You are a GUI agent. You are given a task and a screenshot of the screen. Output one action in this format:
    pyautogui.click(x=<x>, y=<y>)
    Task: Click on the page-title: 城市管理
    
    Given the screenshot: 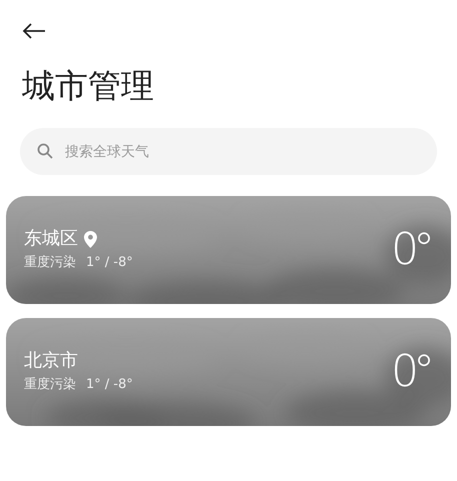 What is the action you would take?
    pyautogui.click(x=88, y=86)
    